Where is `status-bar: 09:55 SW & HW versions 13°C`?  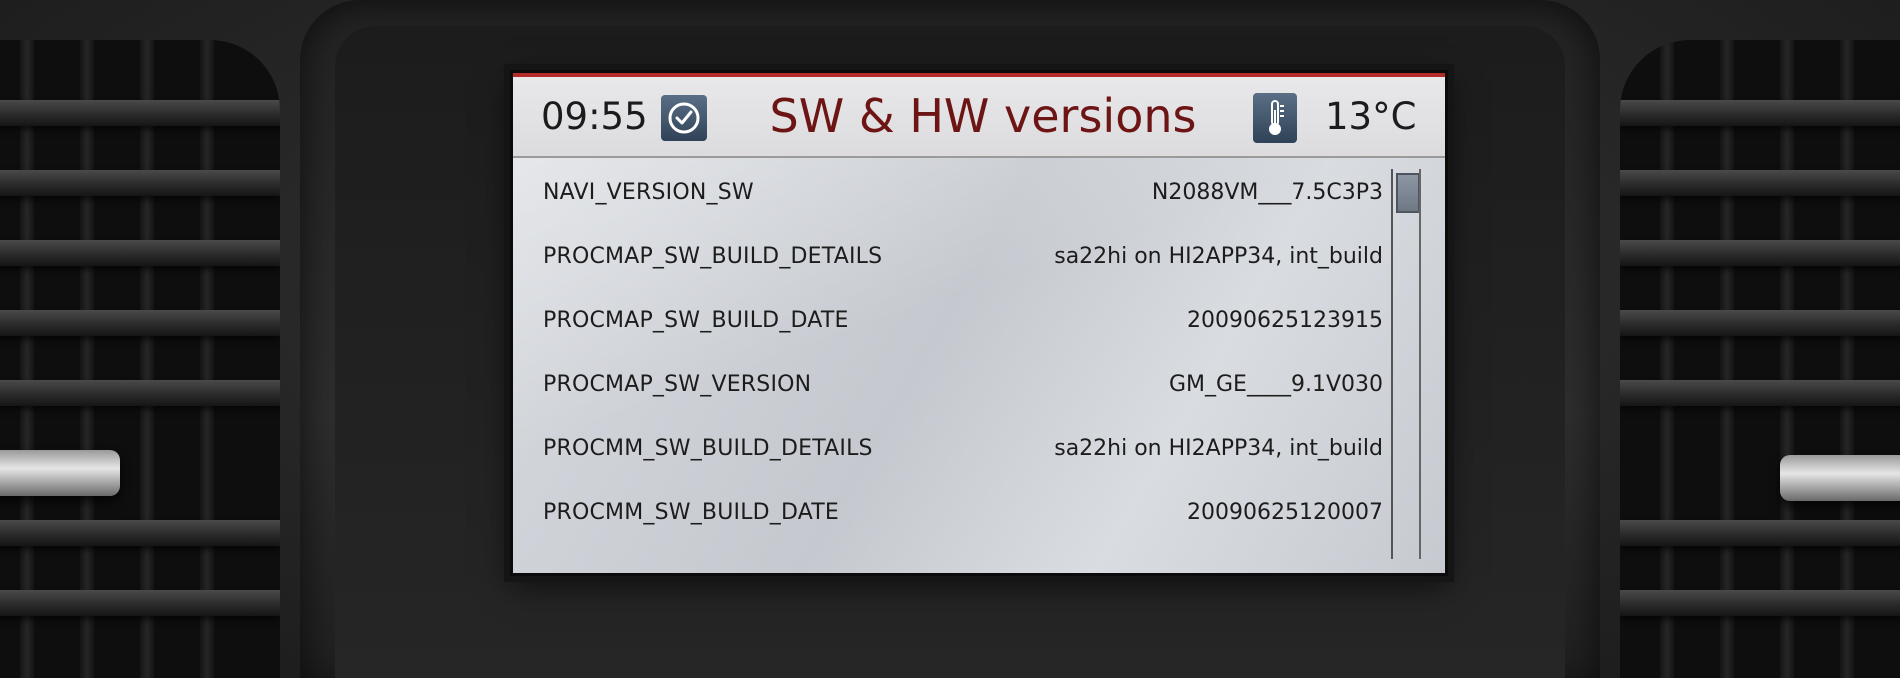
status-bar: 09:55 SW & HW versions 13°C is located at coordinates (979, 115).